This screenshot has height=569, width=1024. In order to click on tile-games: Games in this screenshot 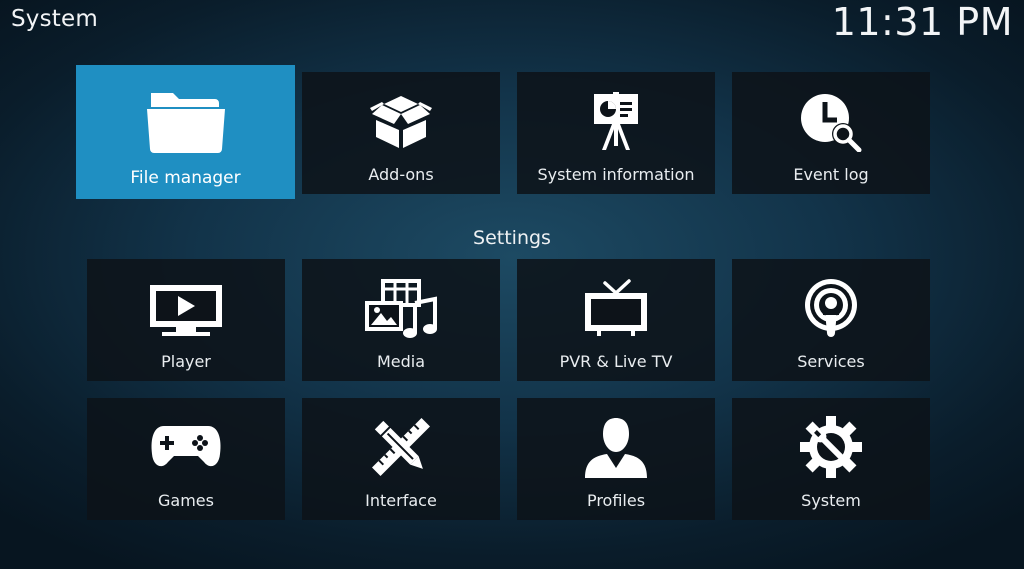, I will do `click(186, 459)`.